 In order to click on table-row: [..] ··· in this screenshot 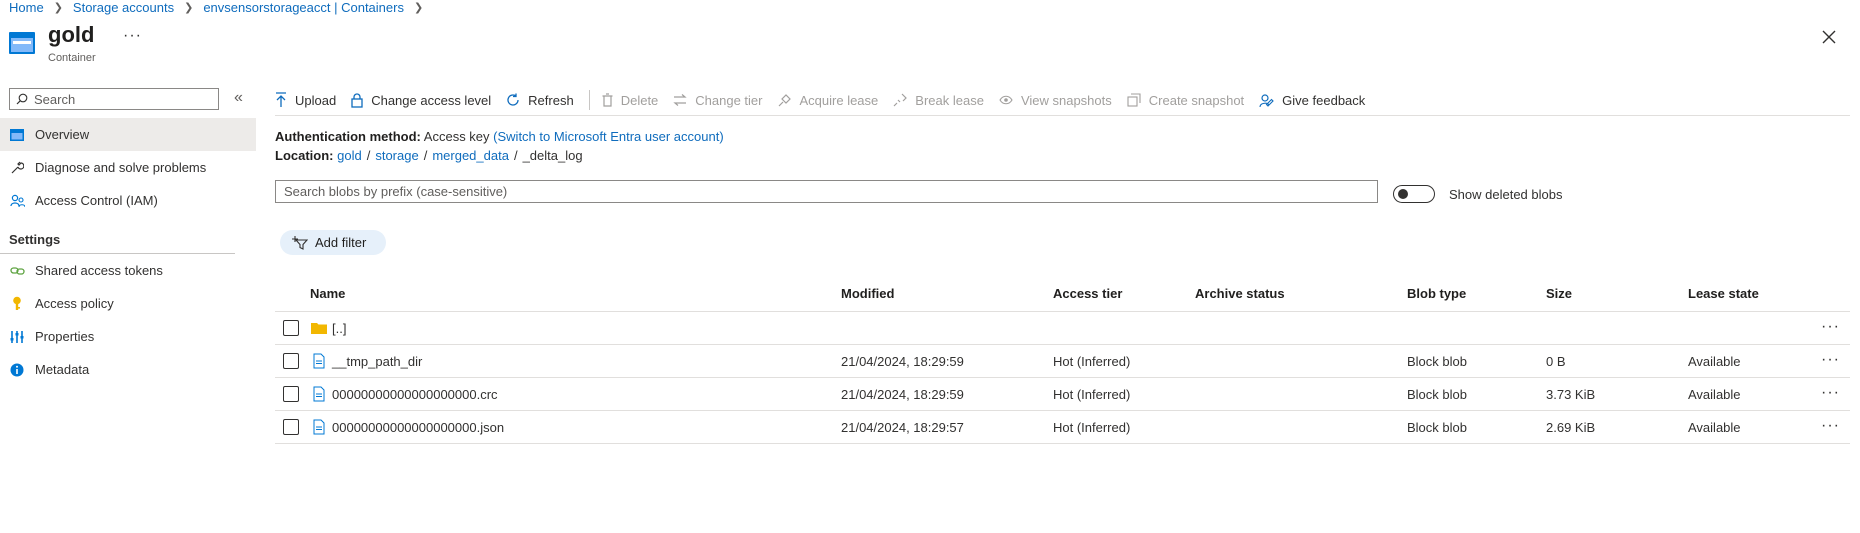, I will do `click(1062, 328)`.